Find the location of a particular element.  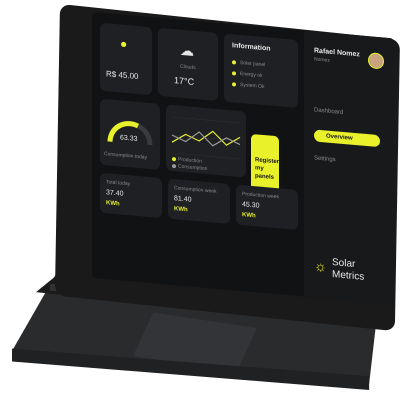

brand-line2: Metrics is located at coordinates (348, 275).